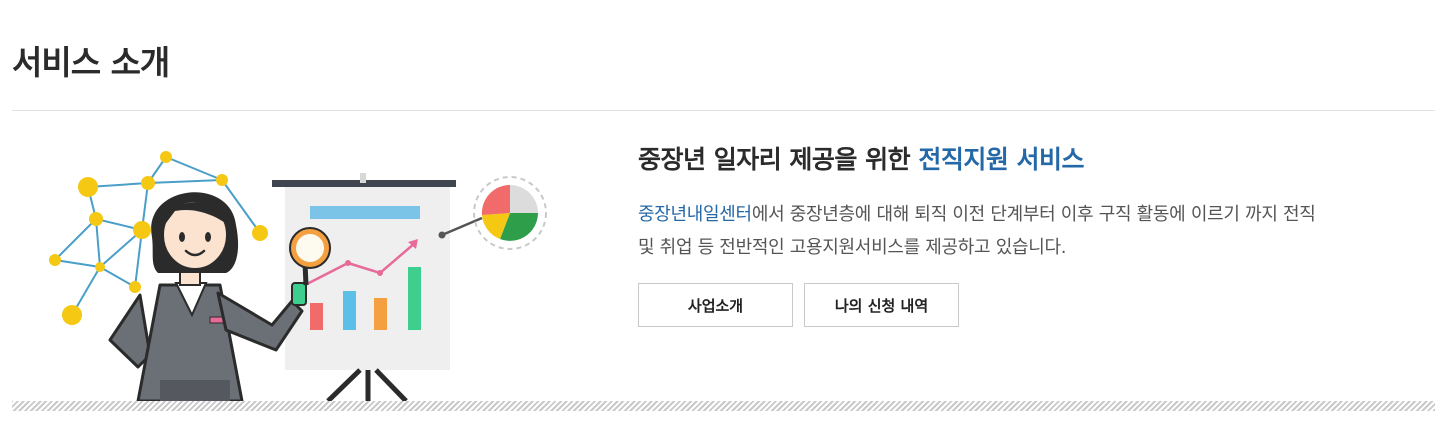 Image resolution: width=1435 pixels, height=432 pixels. Describe the element at coordinates (715, 305) in the screenshot. I see `business-intro-button: 사업소개` at that location.